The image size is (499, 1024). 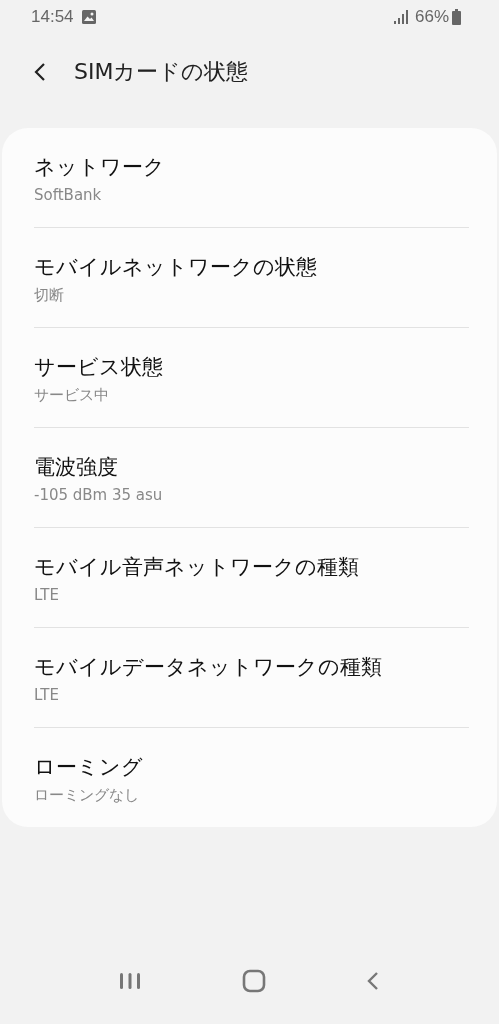 What do you see at coordinates (40, 72) in the screenshot?
I see `back-button` at bounding box center [40, 72].